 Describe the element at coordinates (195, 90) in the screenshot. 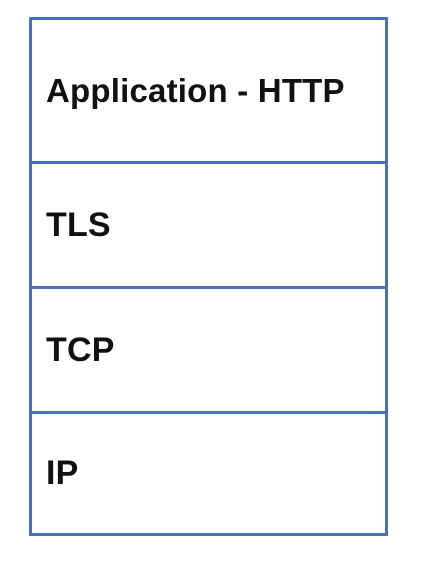

I see `layer-label: Application - HTTP` at that location.